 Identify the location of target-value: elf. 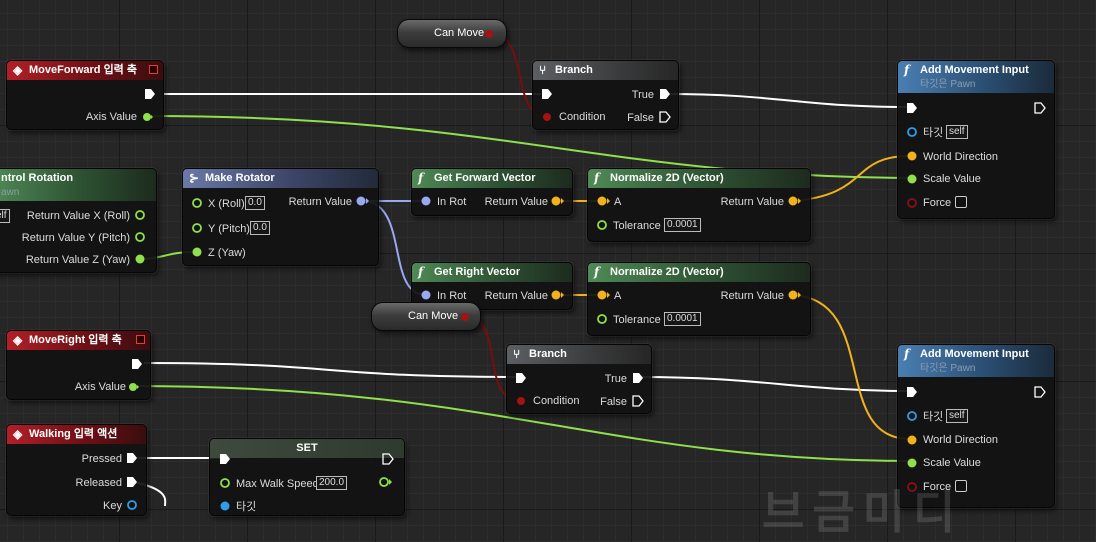
(5, 216).